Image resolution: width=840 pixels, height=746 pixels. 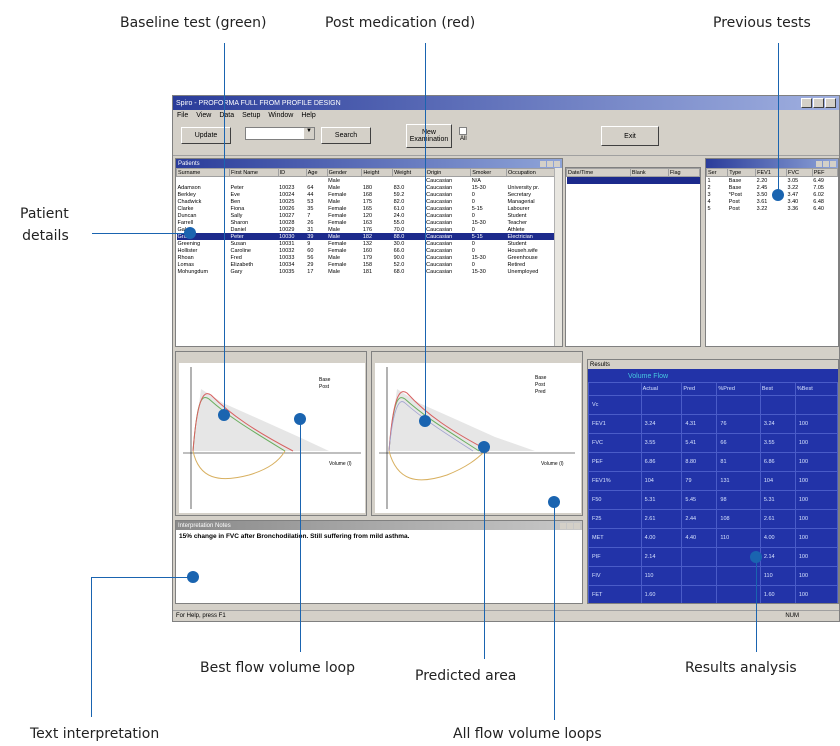 What do you see at coordinates (699, 538) in the screenshot?
I see `results-cell: 4.40` at bounding box center [699, 538].